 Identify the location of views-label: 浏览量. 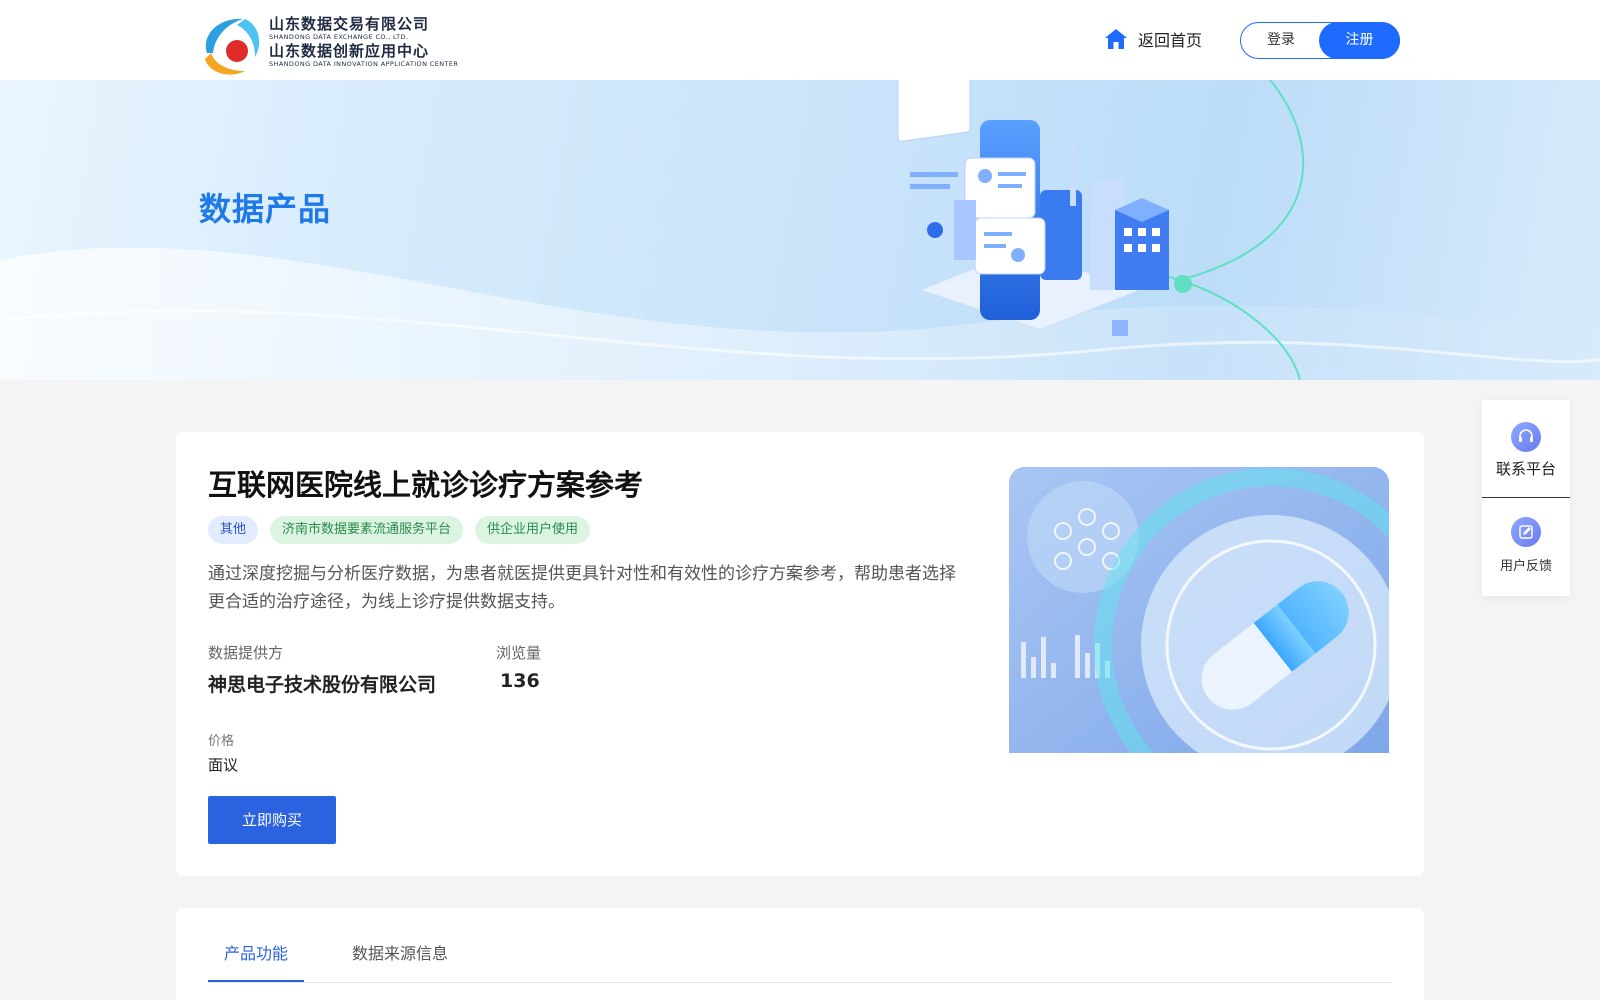
(519, 653).